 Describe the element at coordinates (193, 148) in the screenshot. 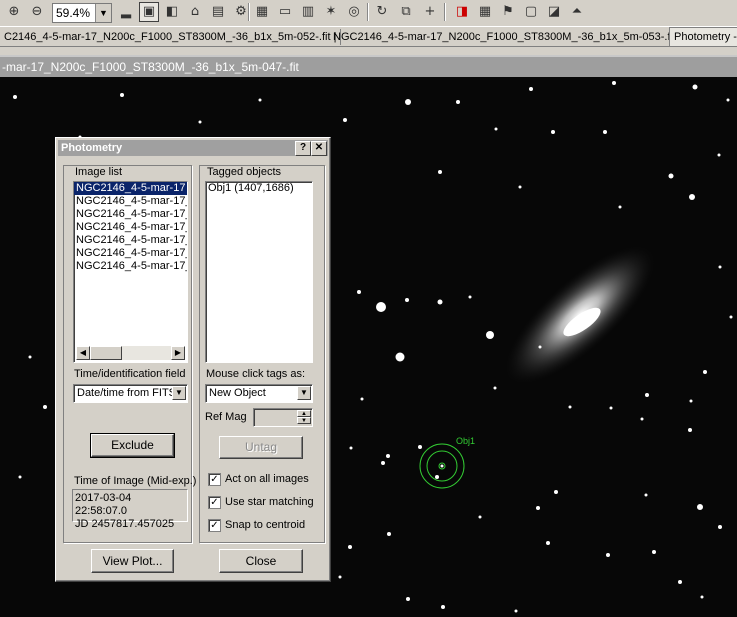

I see `dialog-titlebar: Photometry ? ✕` at that location.